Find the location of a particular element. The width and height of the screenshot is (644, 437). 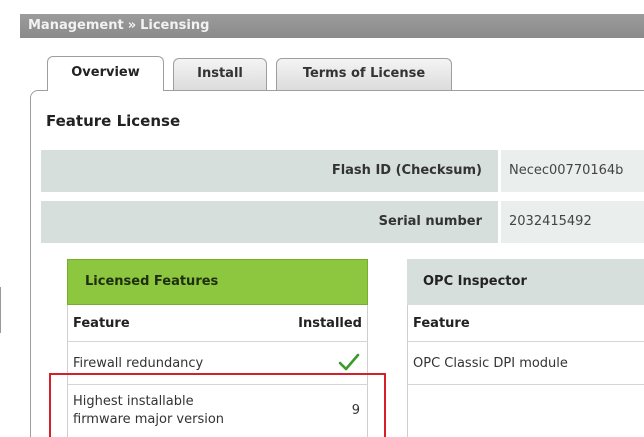

tab-overview: Overview is located at coordinates (105, 73).